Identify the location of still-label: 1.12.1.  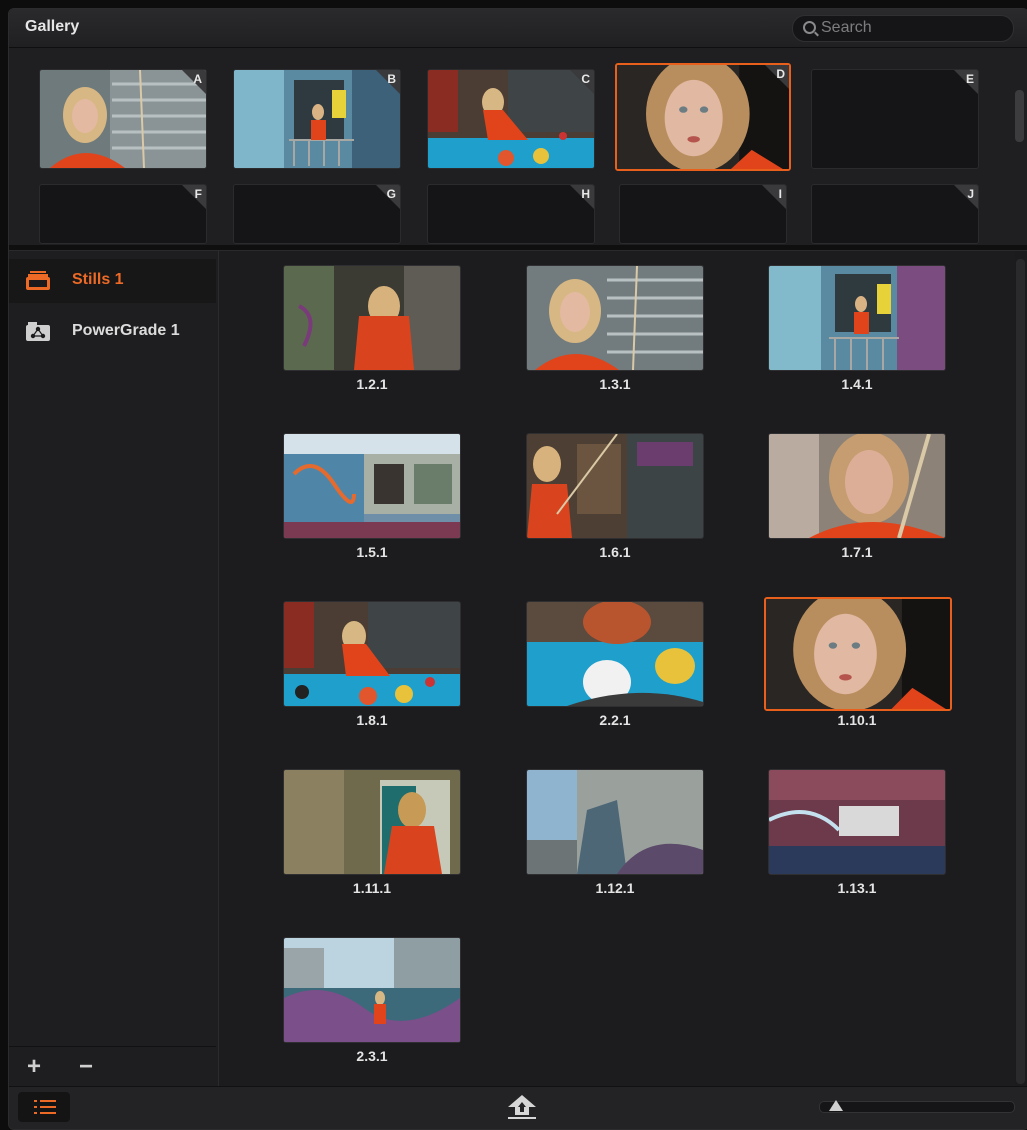
(615, 888).